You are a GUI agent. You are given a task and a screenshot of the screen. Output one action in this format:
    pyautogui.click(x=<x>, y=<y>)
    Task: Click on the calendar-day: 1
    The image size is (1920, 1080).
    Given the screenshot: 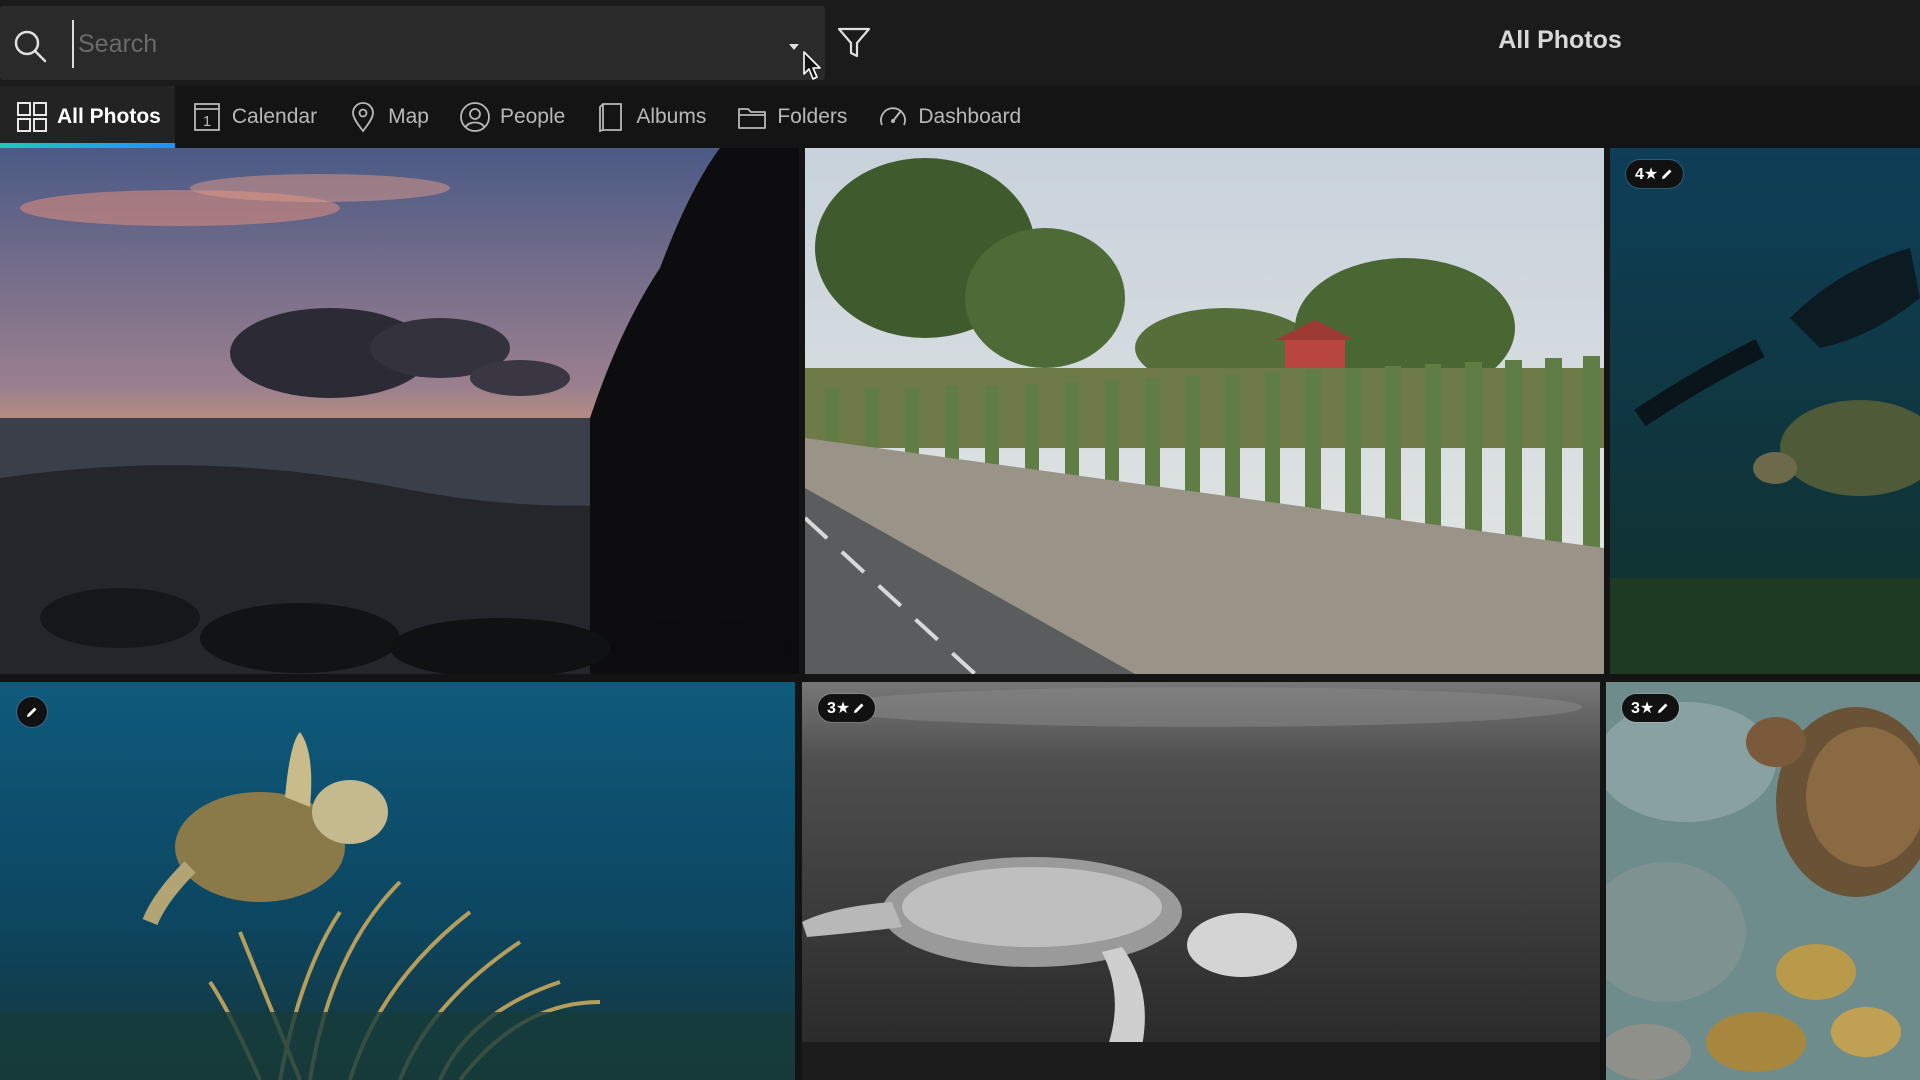 What is the action you would take?
    pyautogui.click(x=207, y=121)
    